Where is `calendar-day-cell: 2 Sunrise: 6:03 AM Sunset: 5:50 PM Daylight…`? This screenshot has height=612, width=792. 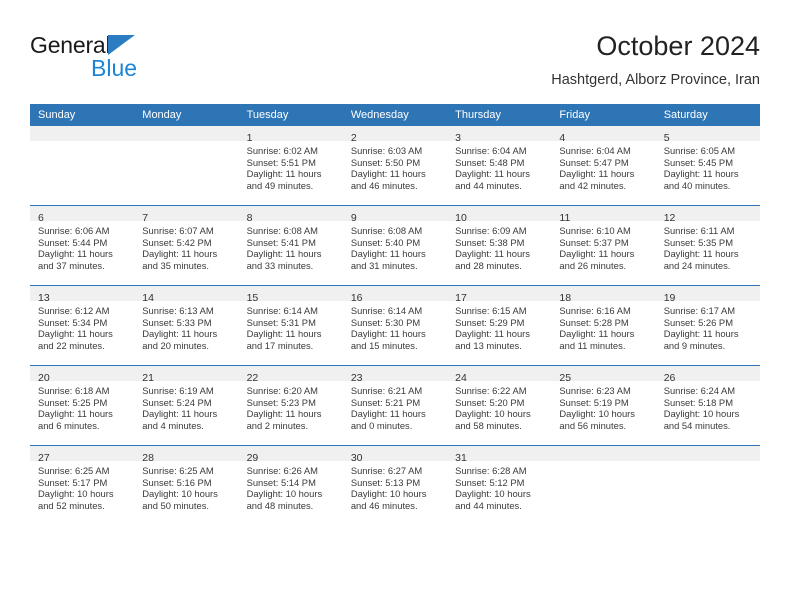 calendar-day-cell: 2 Sunrise: 6:03 AM Sunset: 5:50 PM Daylight… is located at coordinates (395, 166).